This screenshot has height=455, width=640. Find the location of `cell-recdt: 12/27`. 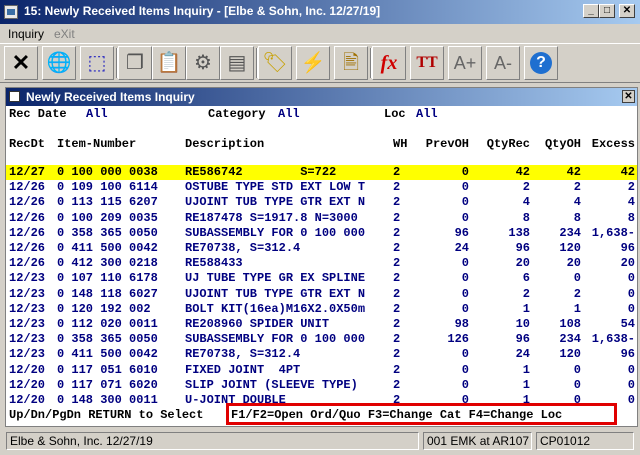

cell-recdt: 12/27 is located at coordinates (27, 172).